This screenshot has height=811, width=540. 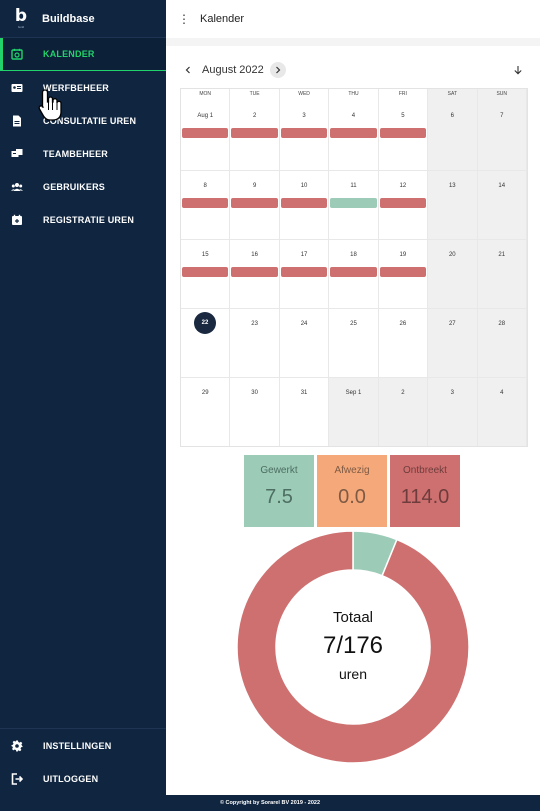 What do you see at coordinates (277, 70) in the screenshot?
I see `next-month-button` at bounding box center [277, 70].